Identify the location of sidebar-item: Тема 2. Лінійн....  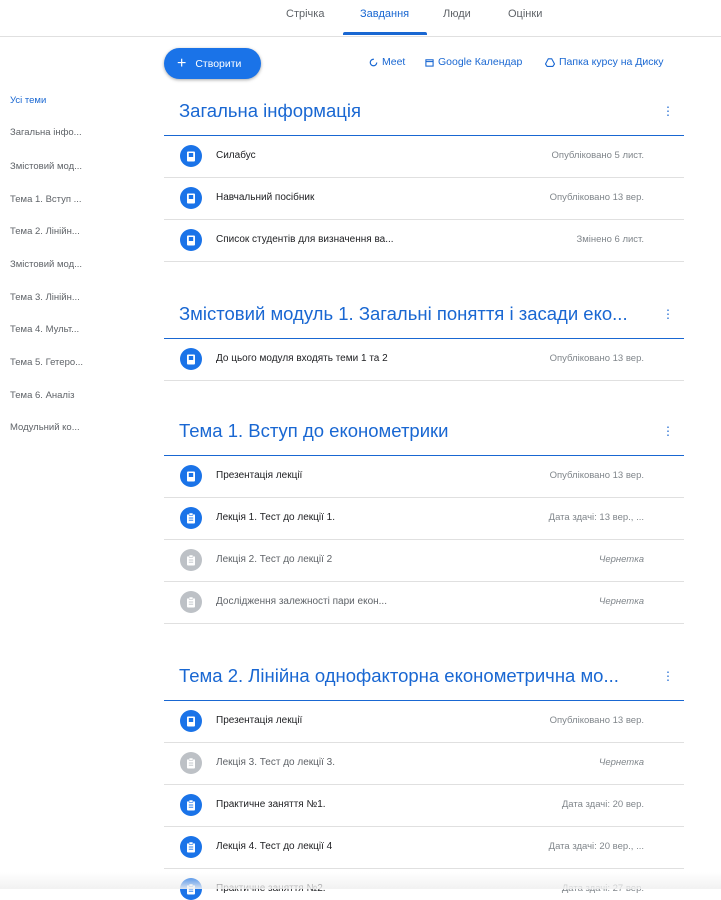
(45, 231).